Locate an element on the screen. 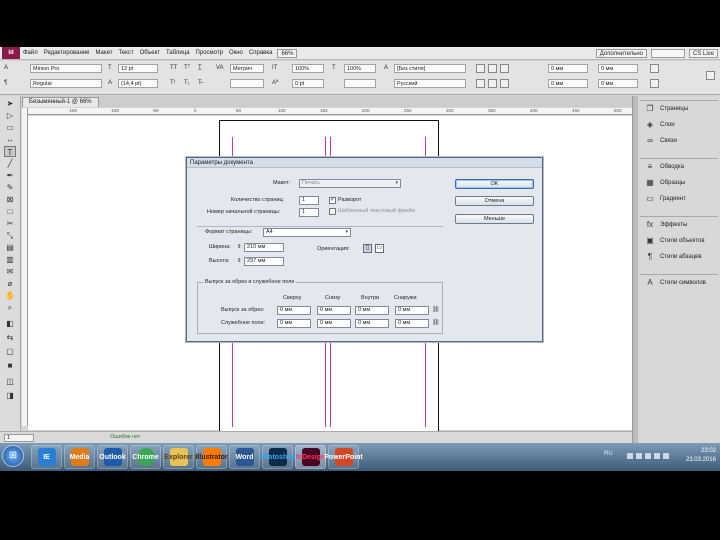  preview-mode-icon: ◨ is located at coordinates (10, 395).